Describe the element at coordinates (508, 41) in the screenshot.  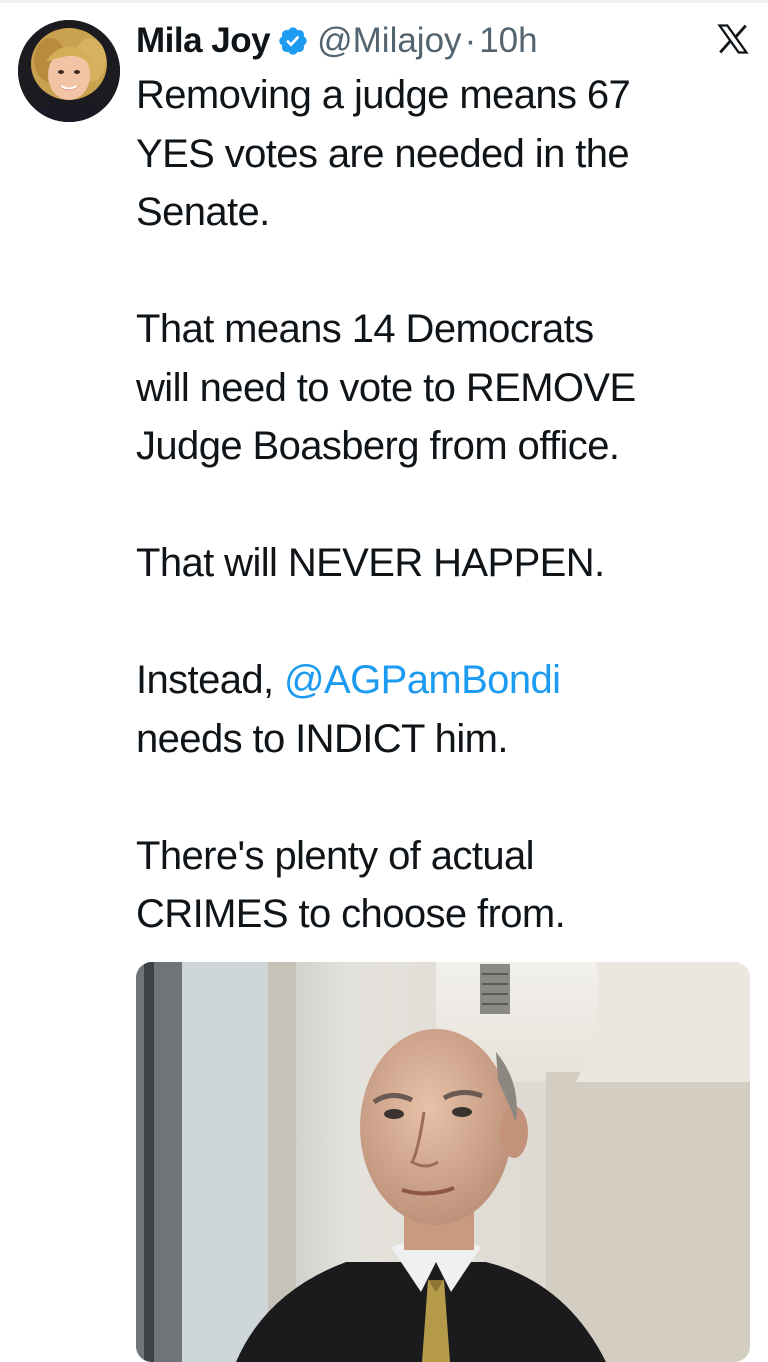
I see `timestamp: 10h` at that location.